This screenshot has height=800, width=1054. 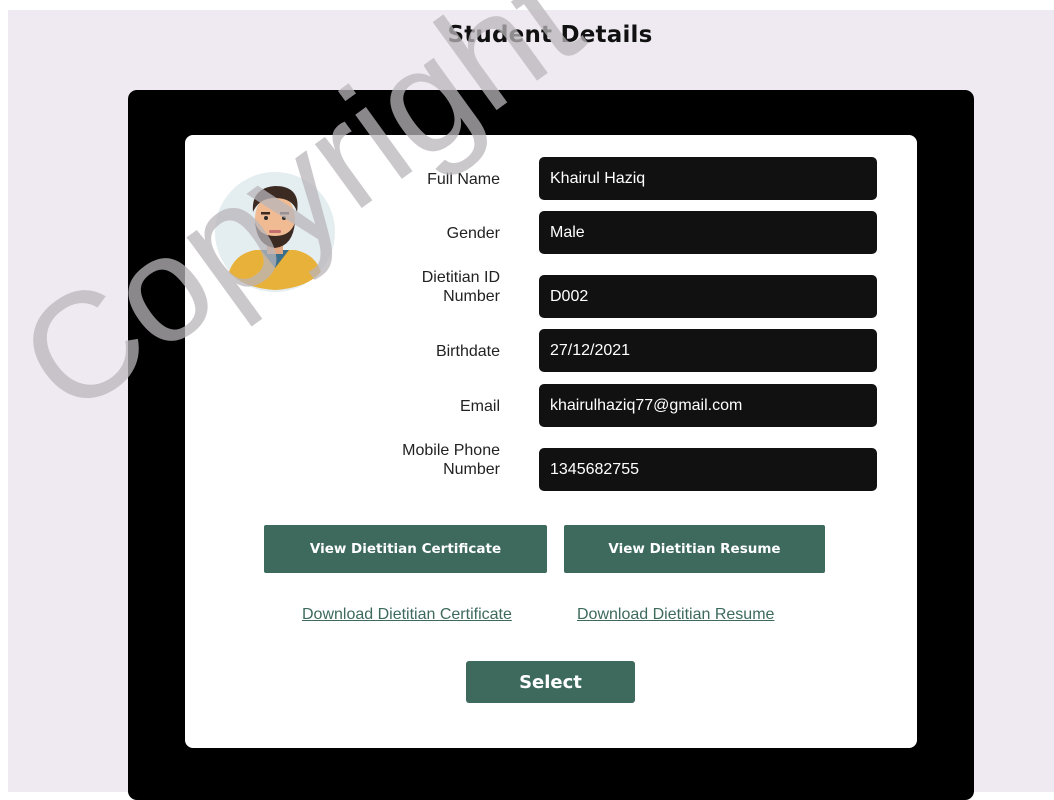 I want to click on mobile-phone-field: 1345682755, so click(x=708, y=469).